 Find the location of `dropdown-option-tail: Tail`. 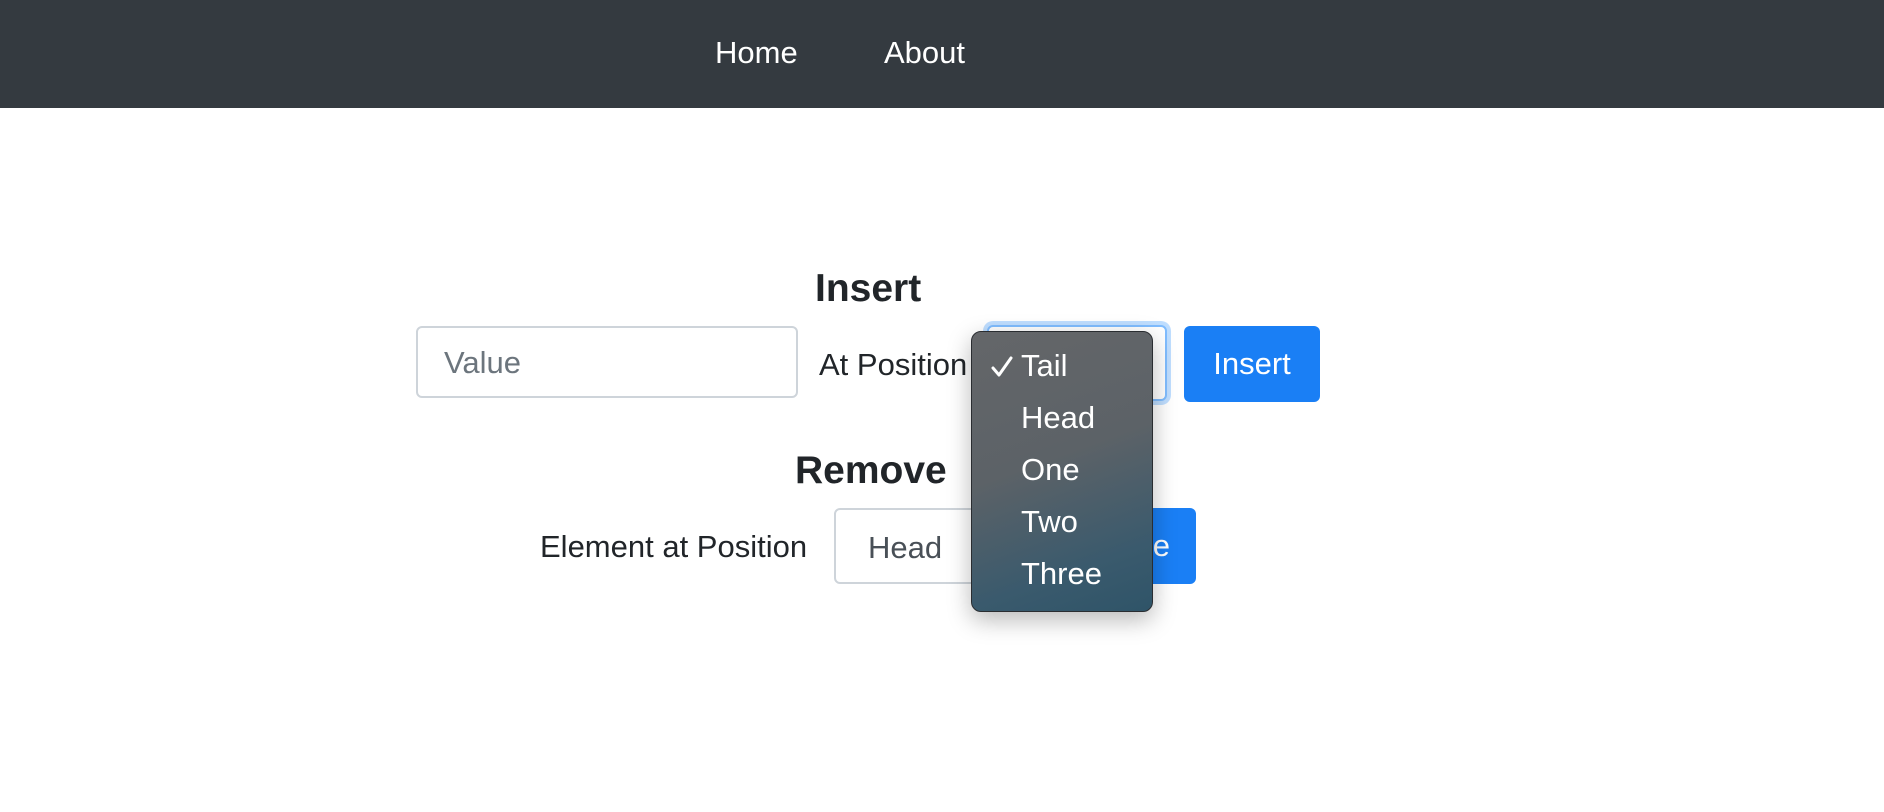

dropdown-option-tail: Tail is located at coordinates (1044, 366).